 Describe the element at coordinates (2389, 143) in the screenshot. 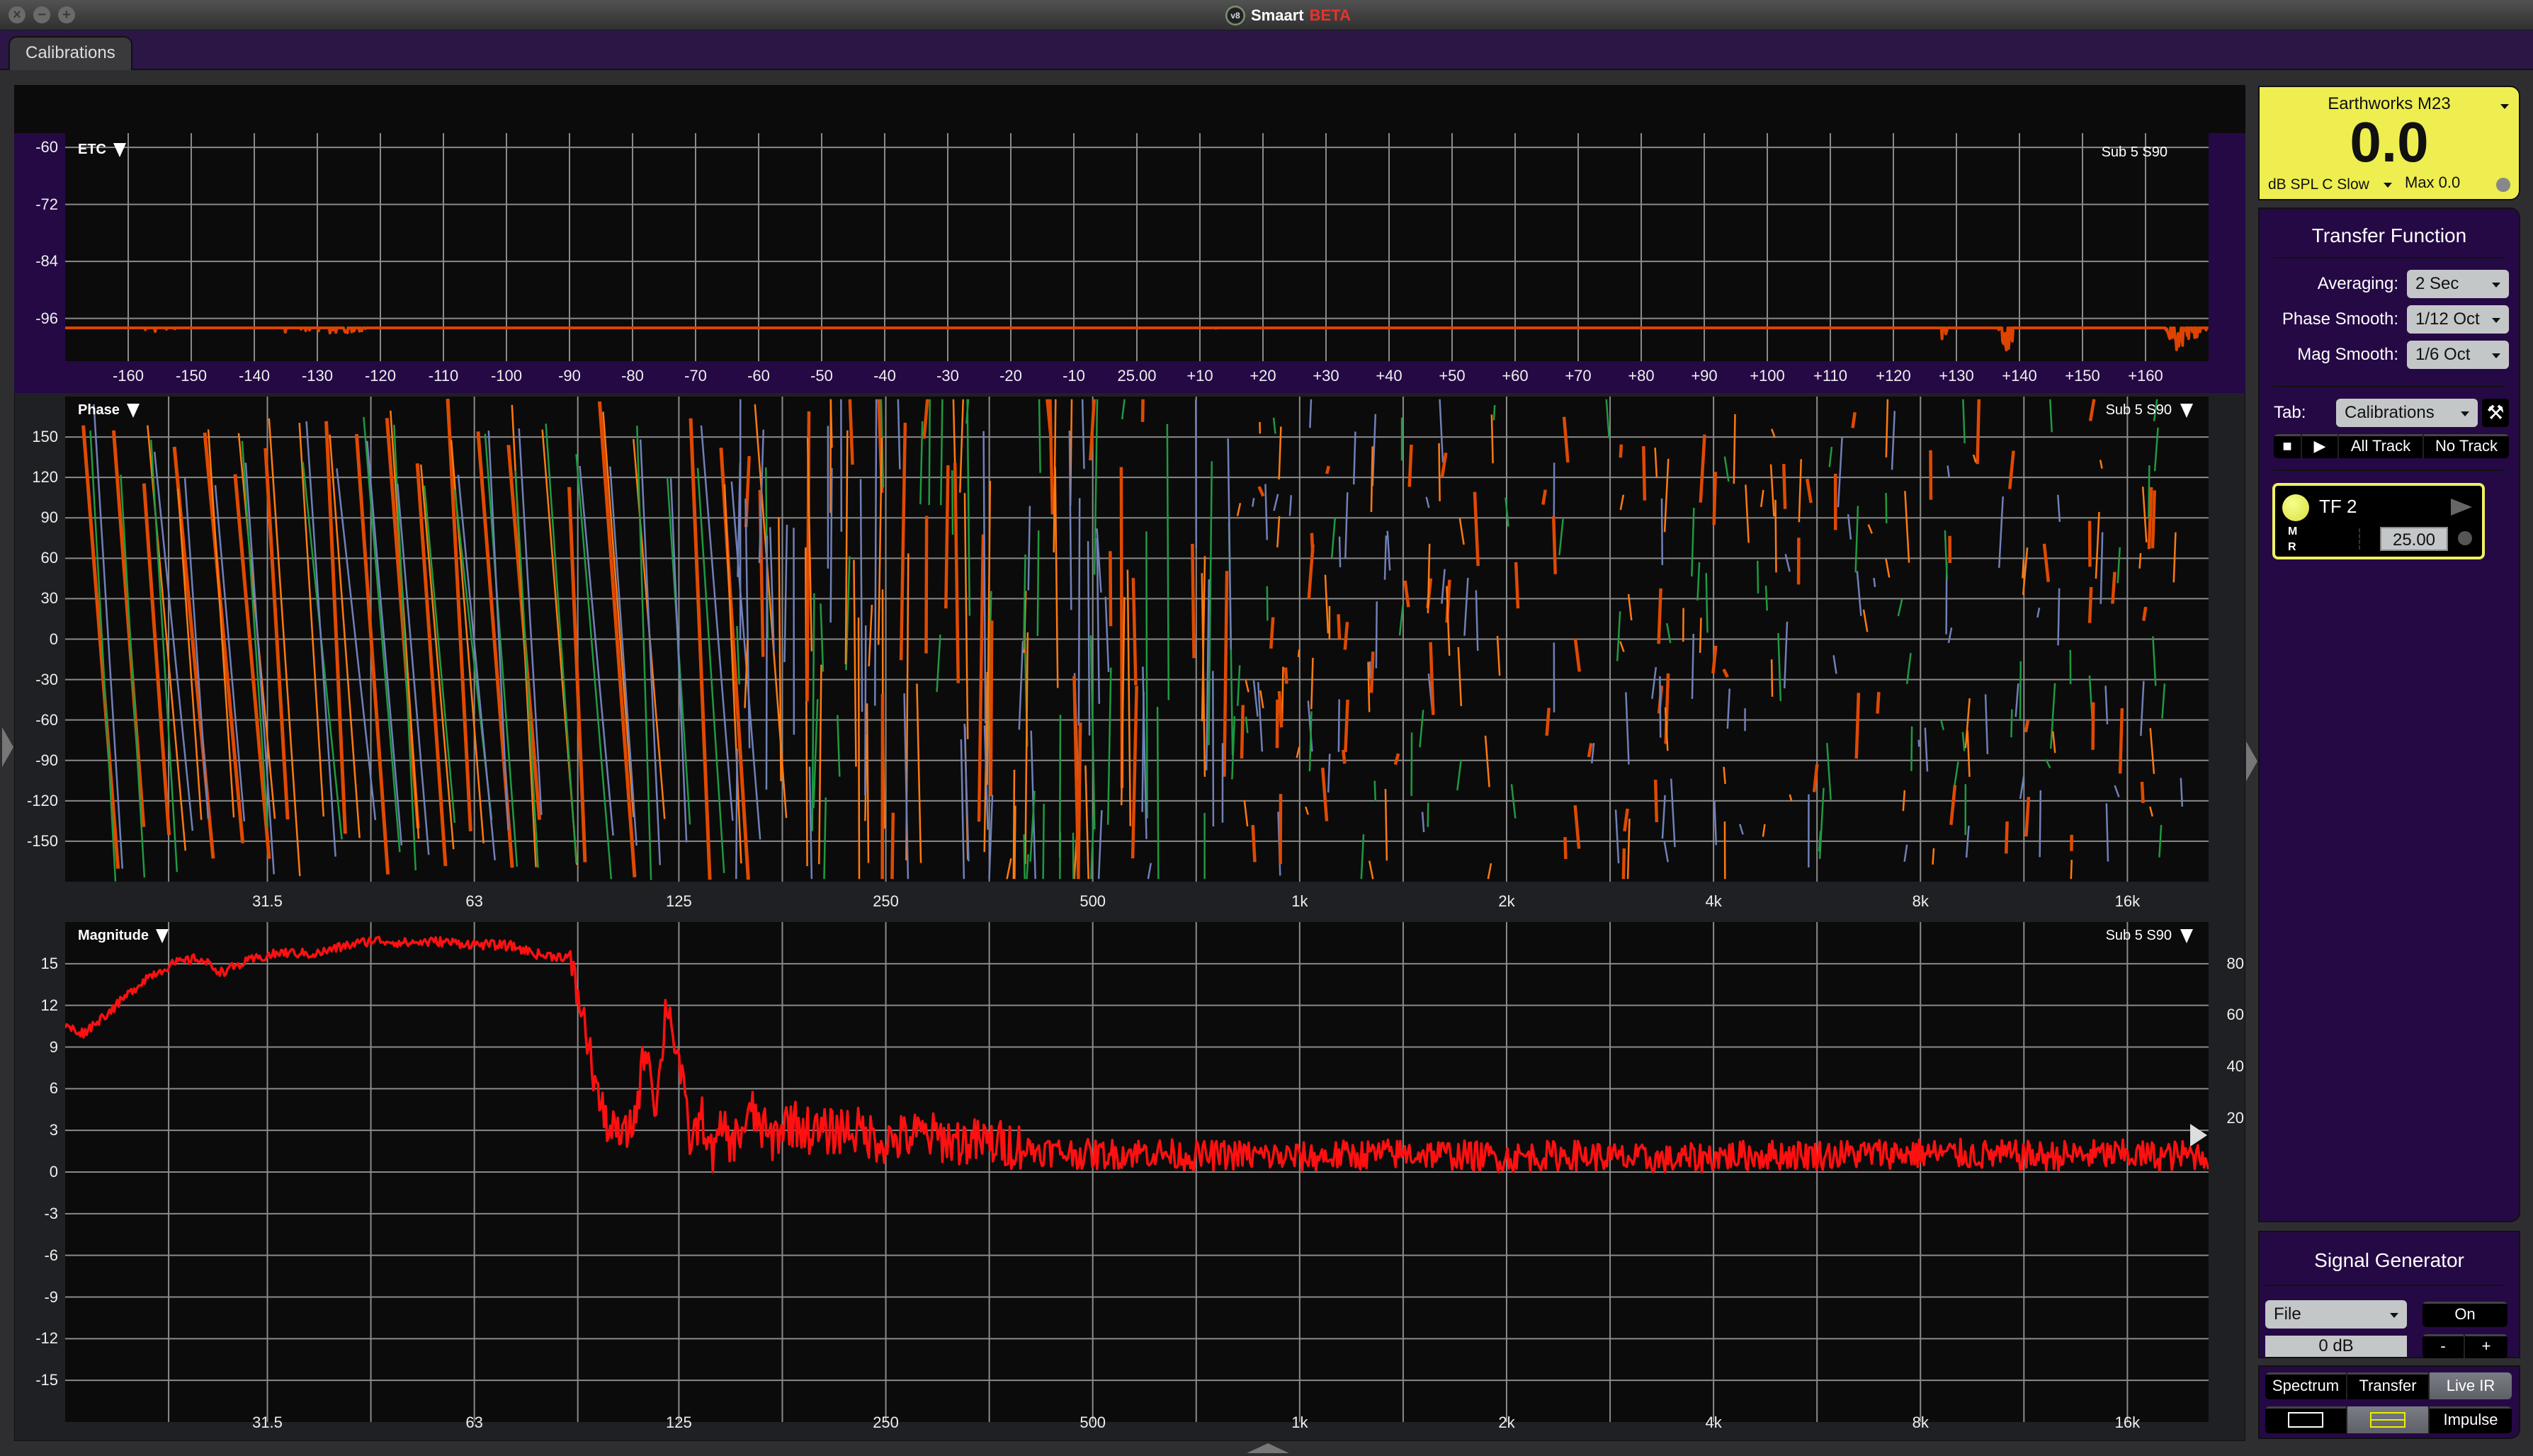

I see `spl-meter: Earthworks M23 0.0 dB SPL C Slow Max 0.0` at that location.